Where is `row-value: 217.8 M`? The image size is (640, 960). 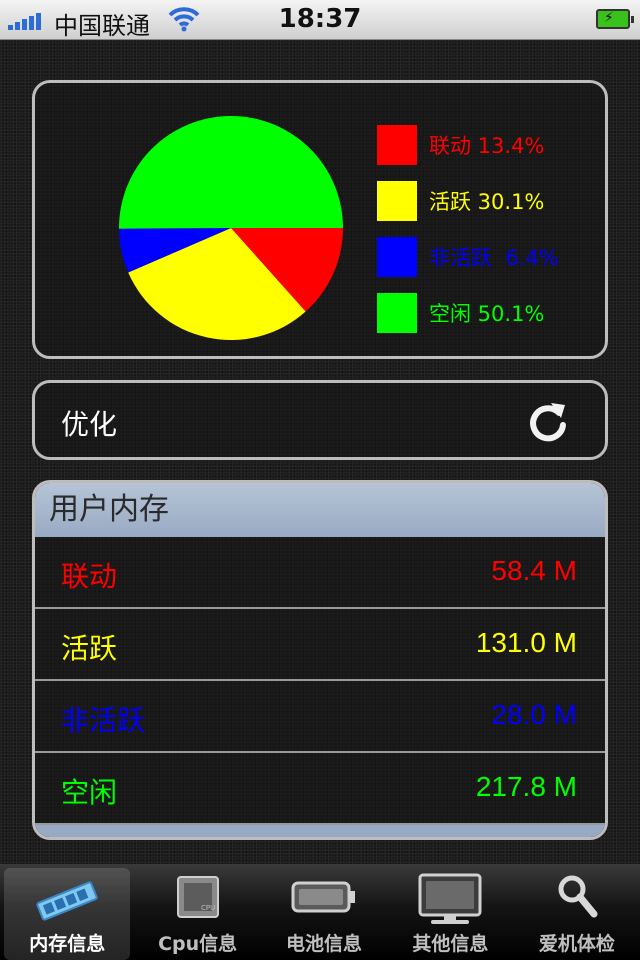
row-value: 217.8 M is located at coordinates (526, 786).